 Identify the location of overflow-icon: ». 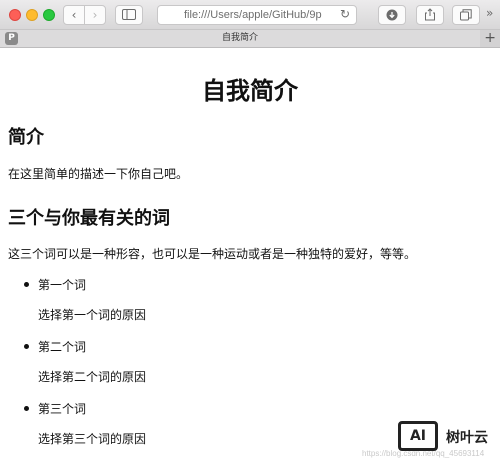
(489, 13).